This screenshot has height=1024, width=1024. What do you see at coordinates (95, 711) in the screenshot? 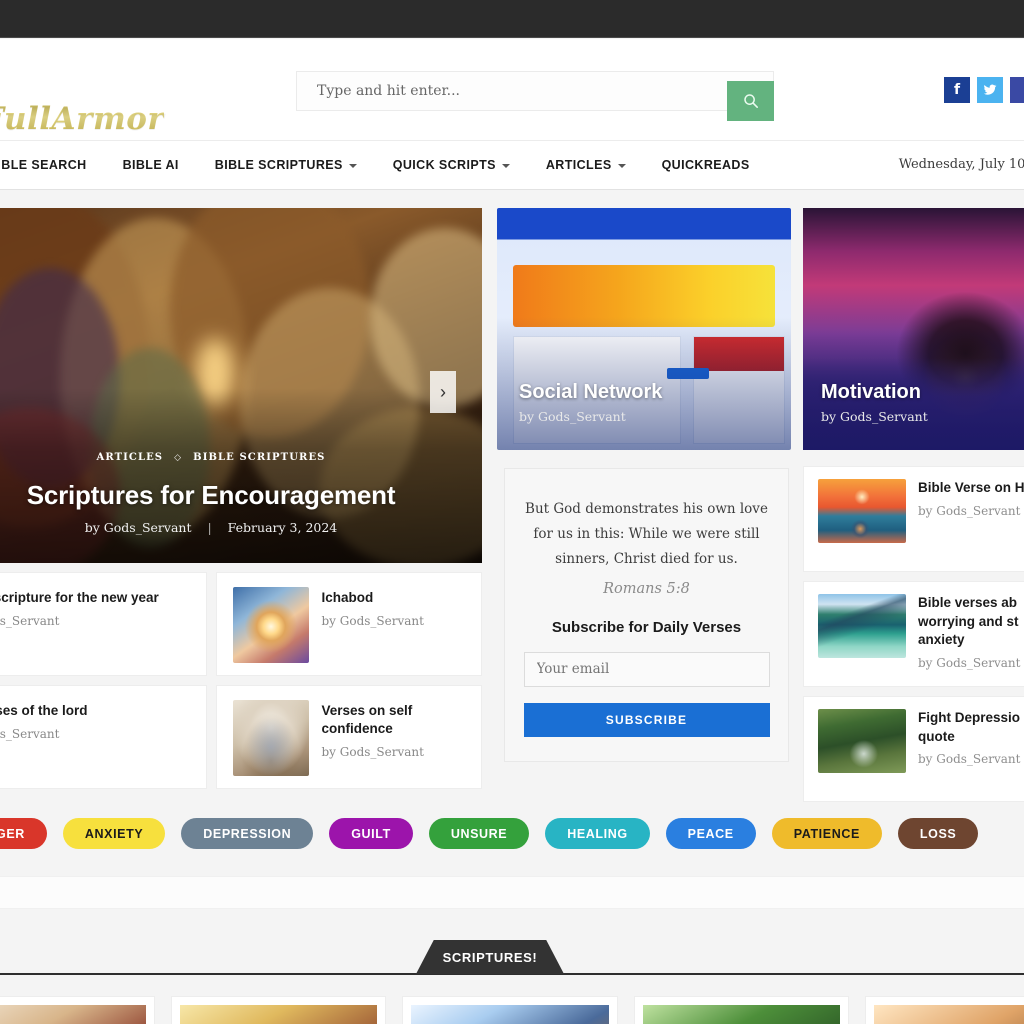
I see `card-title: Promises of the lord` at bounding box center [95, 711].